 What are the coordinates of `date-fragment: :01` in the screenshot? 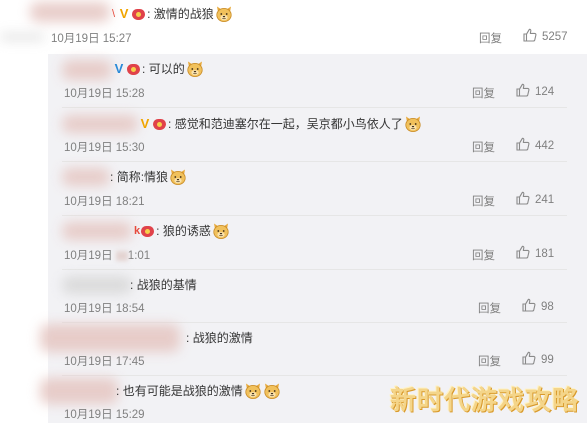 It's located at (142, 256).